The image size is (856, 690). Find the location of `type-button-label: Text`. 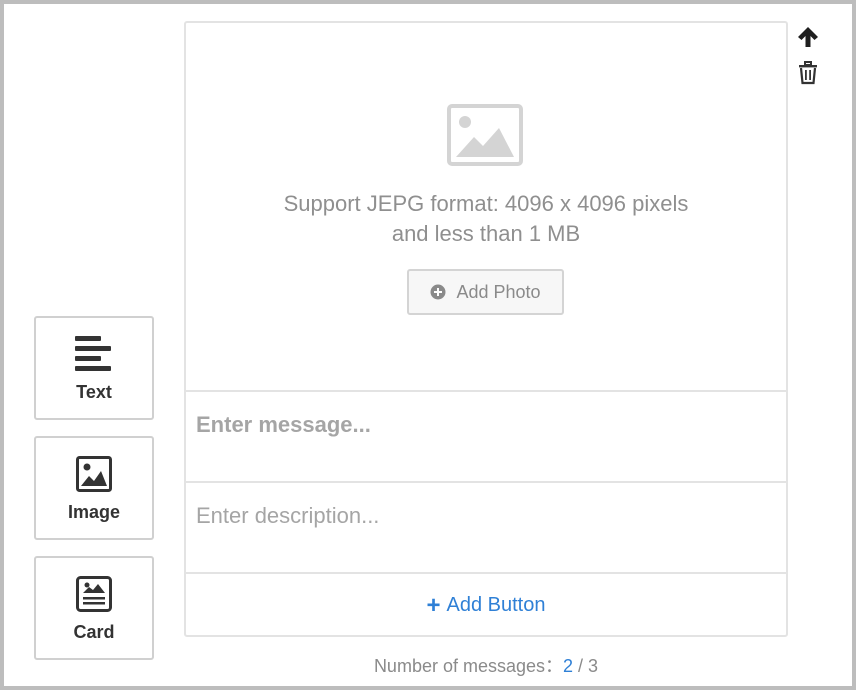

type-button-label: Text is located at coordinates (94, 392).